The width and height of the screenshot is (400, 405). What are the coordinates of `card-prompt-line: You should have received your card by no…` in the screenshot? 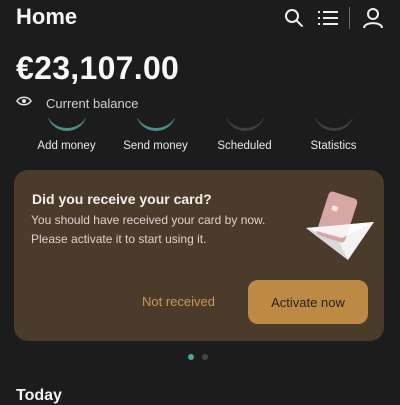 It's located at (148, 220).